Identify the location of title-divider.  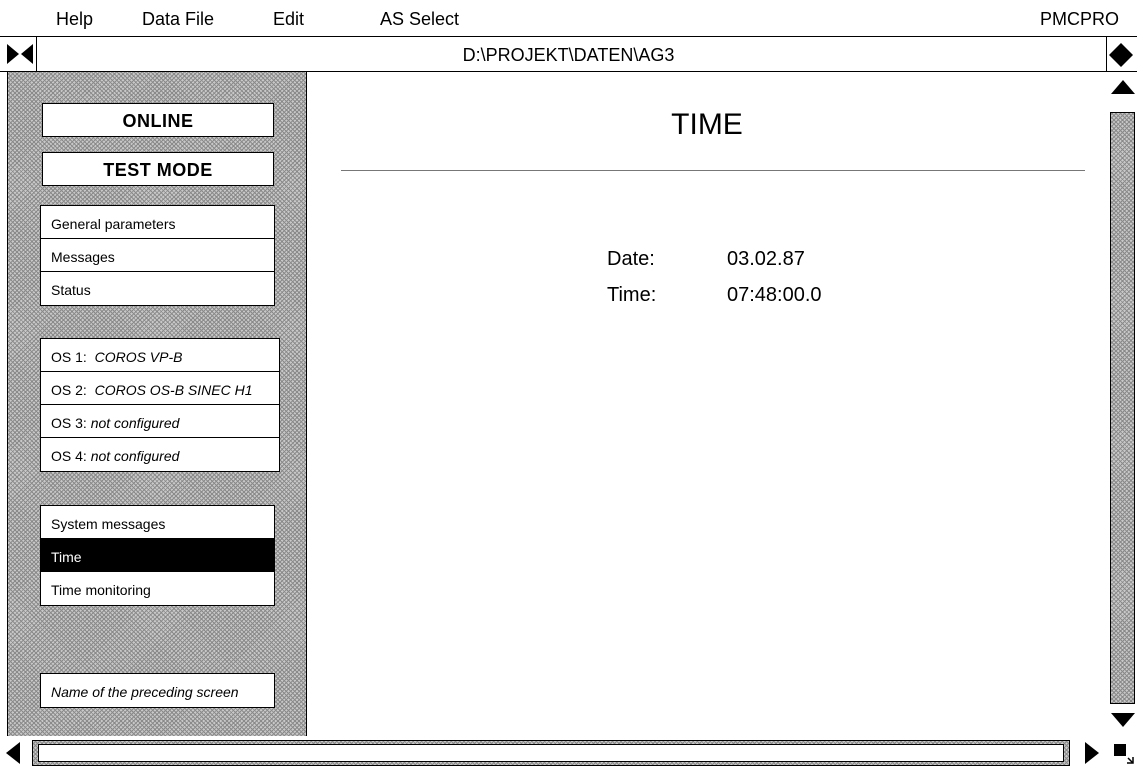
(713, 170).